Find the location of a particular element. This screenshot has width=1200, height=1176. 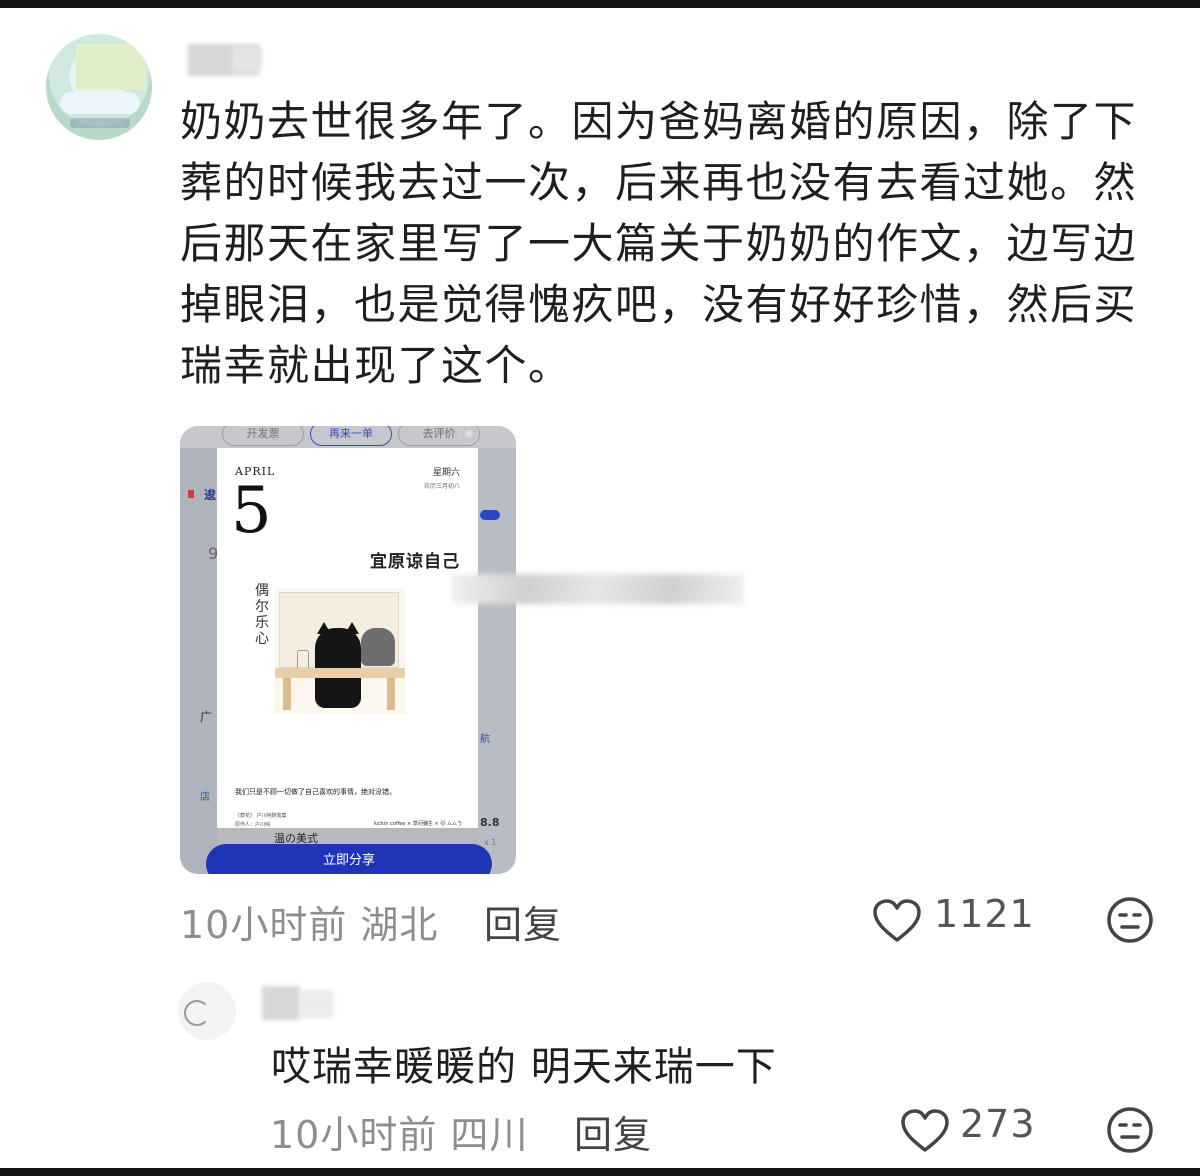

bg-fragment: 广 is located at coordinates (206, 717).